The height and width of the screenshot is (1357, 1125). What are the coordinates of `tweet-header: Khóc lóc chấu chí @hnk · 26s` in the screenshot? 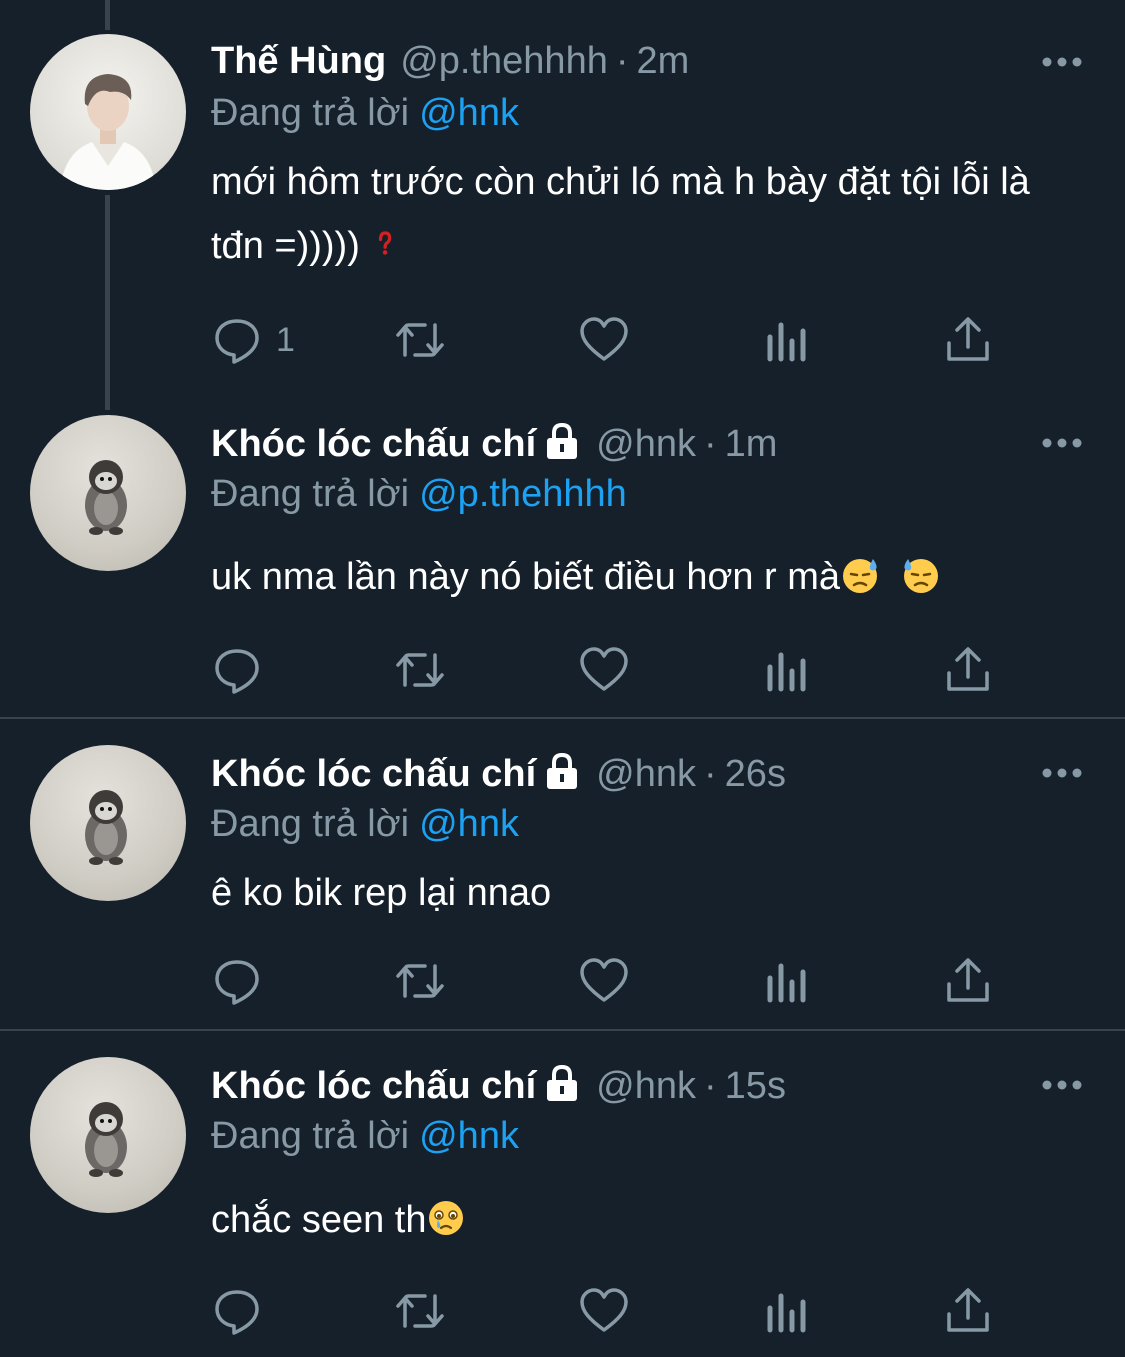 It's located at (498, 774).